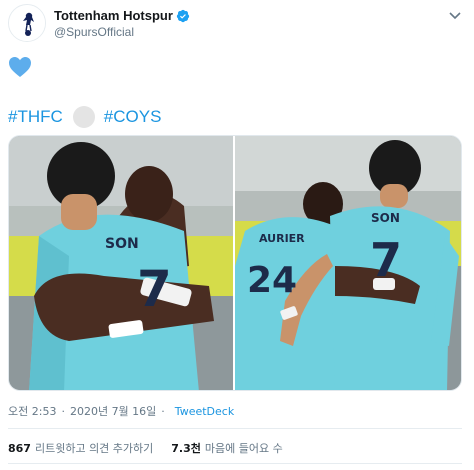 This screenshot has height=470, width=474. Describe the element at coordinates (20, 67) in the screenshot. I see `blue-heart-icon` at that location.